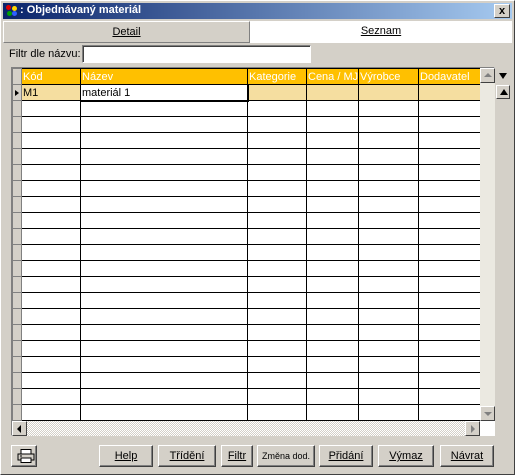  What do you see at coordinates (196, 54) in the screenshot?
I see `filter-input` at bounding box center [196, 54].